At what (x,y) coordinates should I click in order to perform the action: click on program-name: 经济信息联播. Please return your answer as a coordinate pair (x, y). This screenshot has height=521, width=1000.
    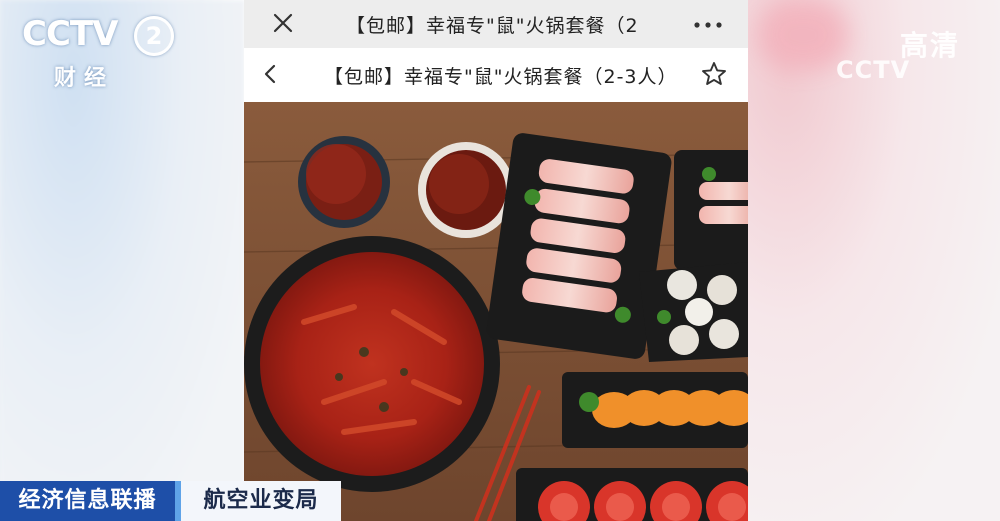
    Looking at the image, I should click on (87, 501).